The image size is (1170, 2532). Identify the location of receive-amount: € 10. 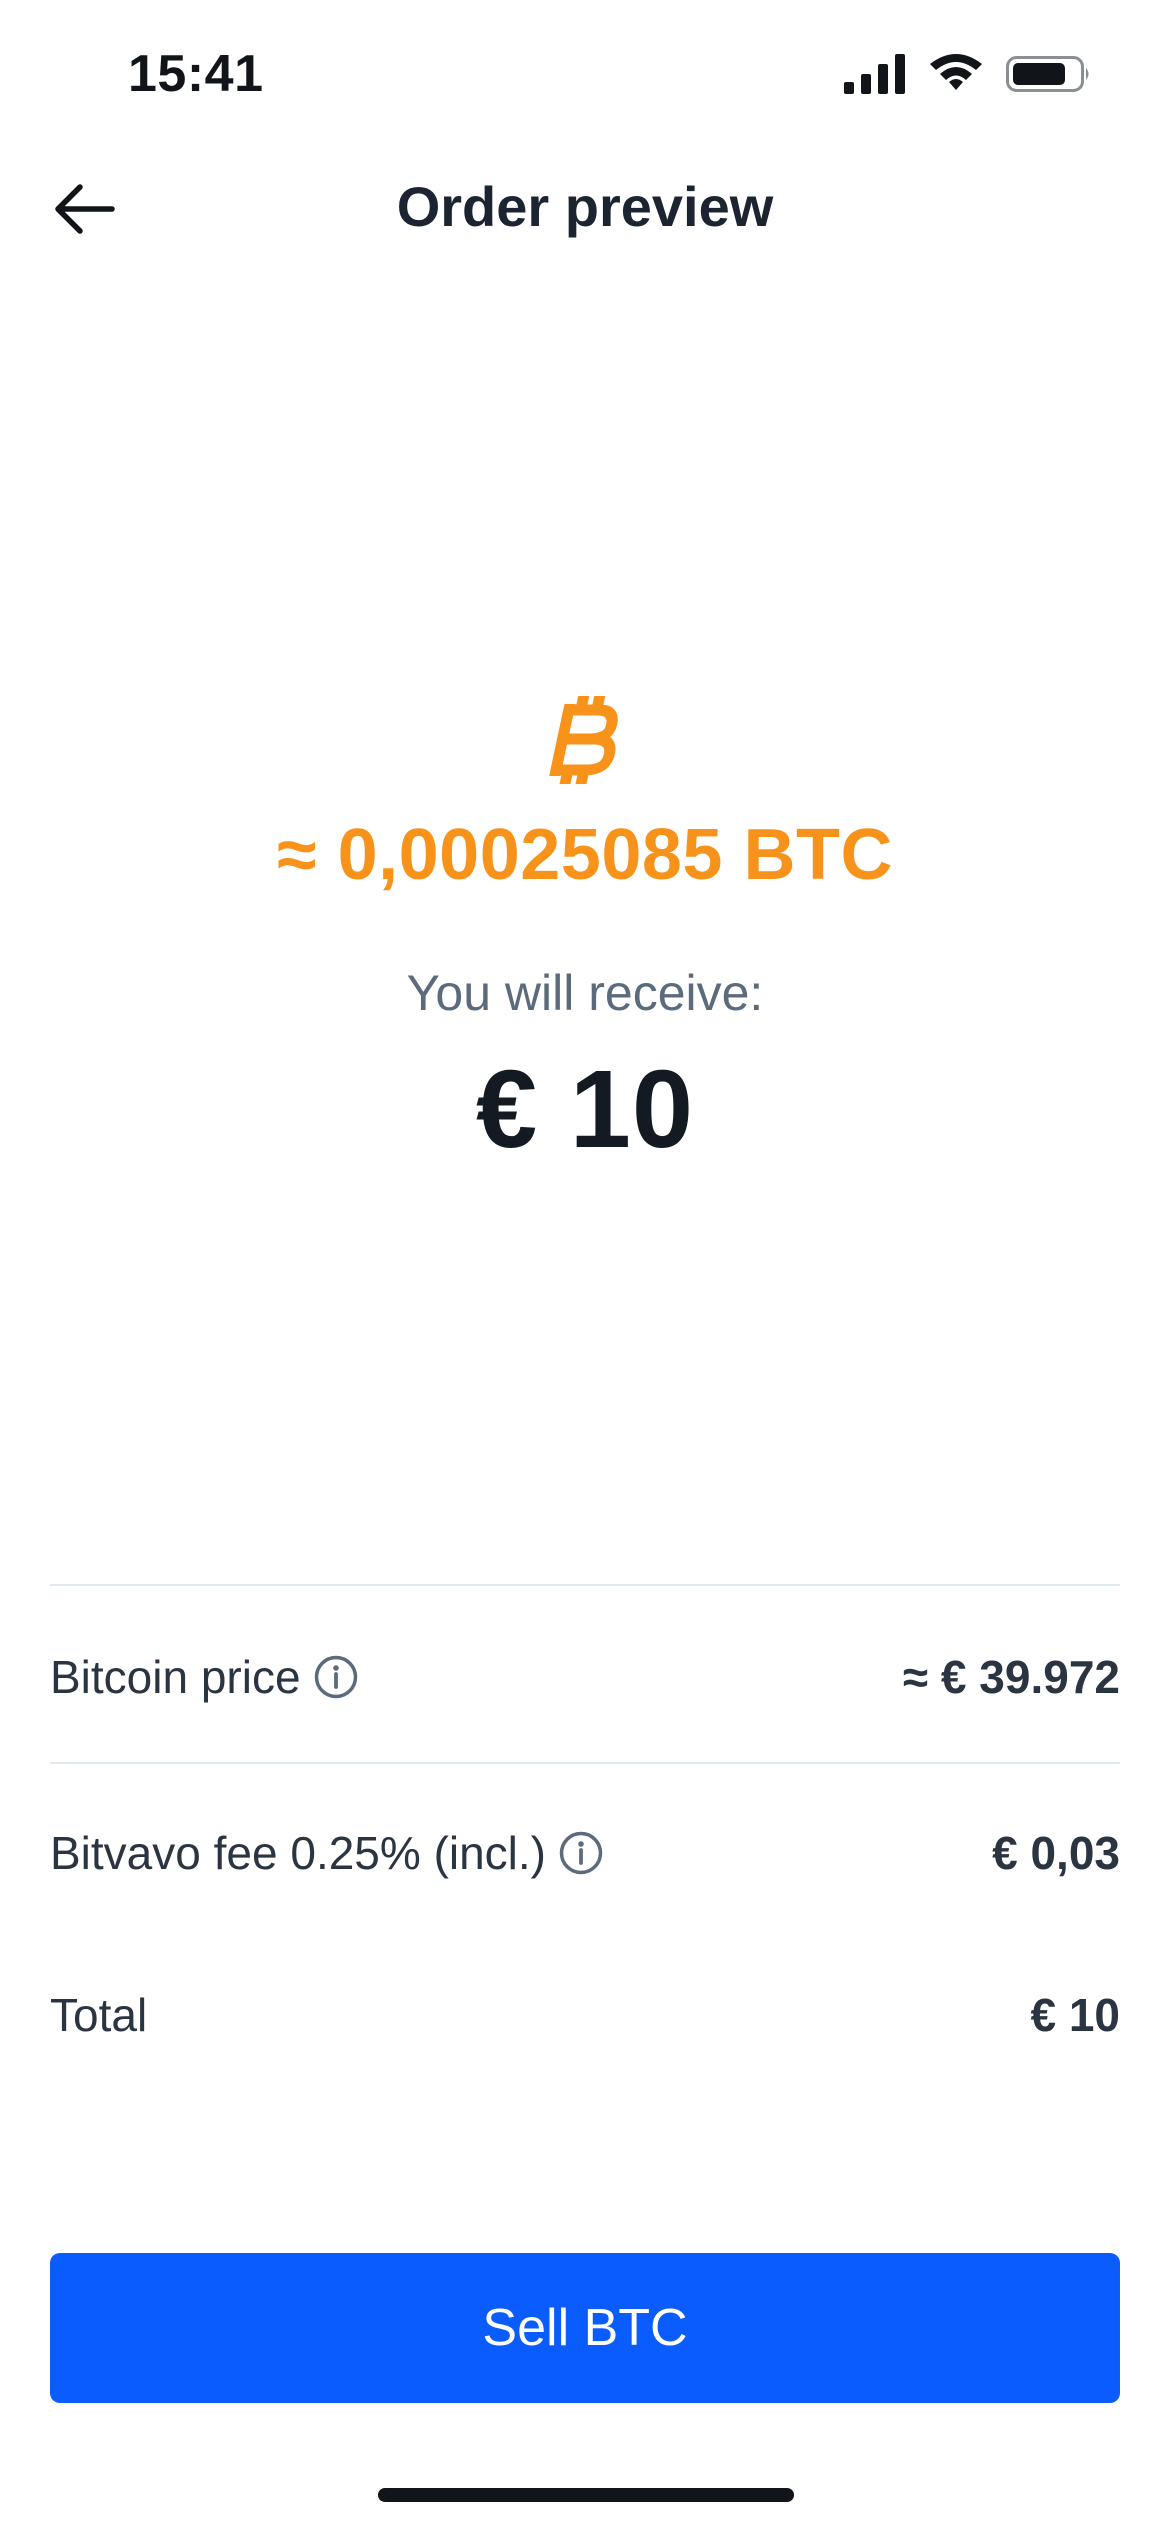
(585, 1109).